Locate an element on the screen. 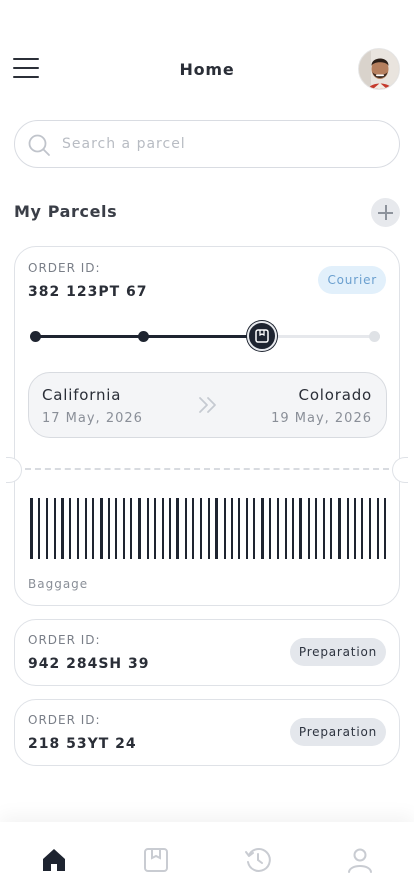 This screenshot has height=896, width=414. barcode is located at coordinates (208, 528).